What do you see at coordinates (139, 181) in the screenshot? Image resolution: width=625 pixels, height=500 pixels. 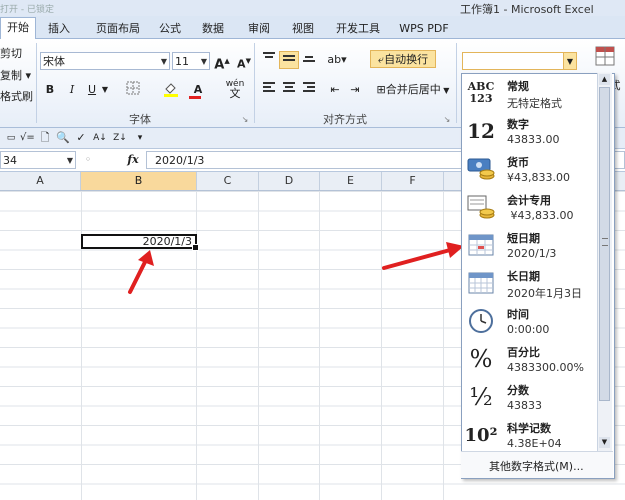 I see `column-header-b: B` at bounding box center [139, 181].